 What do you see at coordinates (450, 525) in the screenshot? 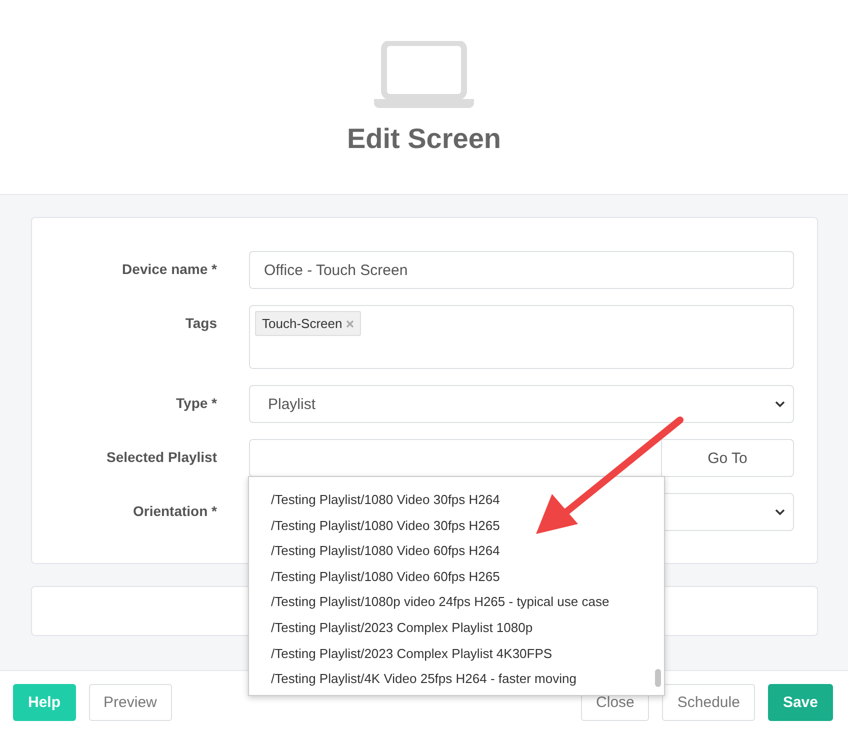
I see `dropdown-option: /Testing Playlist/1080 Video 30fps H265` at bounding box center [450, 525].